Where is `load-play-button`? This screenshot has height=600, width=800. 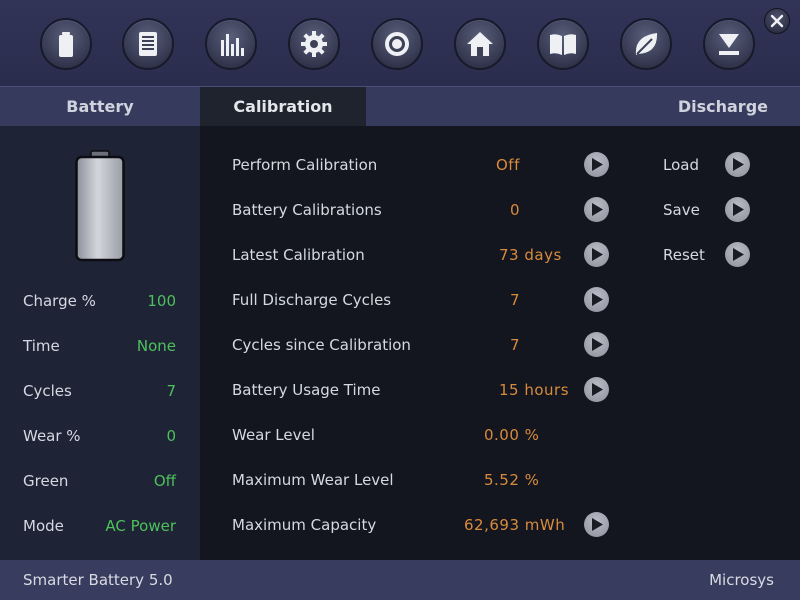 load-play-button is located at coordinates (737, 164).